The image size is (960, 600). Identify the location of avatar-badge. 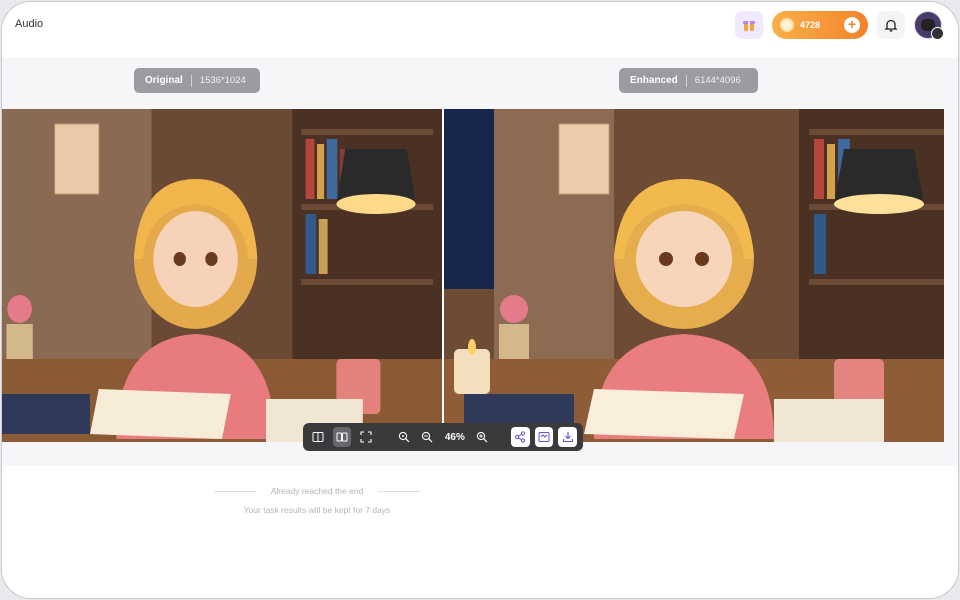
(937, 33).